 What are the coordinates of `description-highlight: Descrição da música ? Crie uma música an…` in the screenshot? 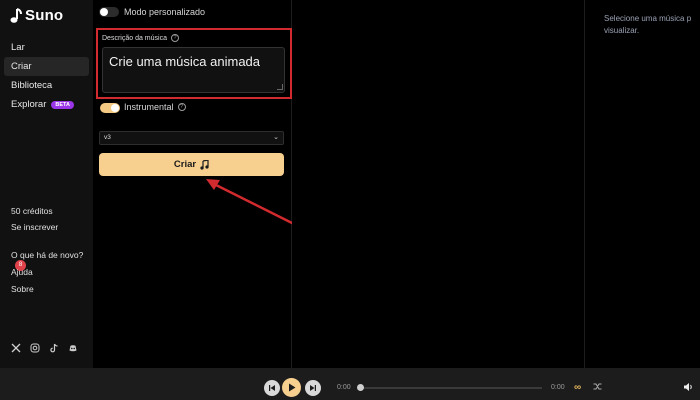 It's located at (194, 63).